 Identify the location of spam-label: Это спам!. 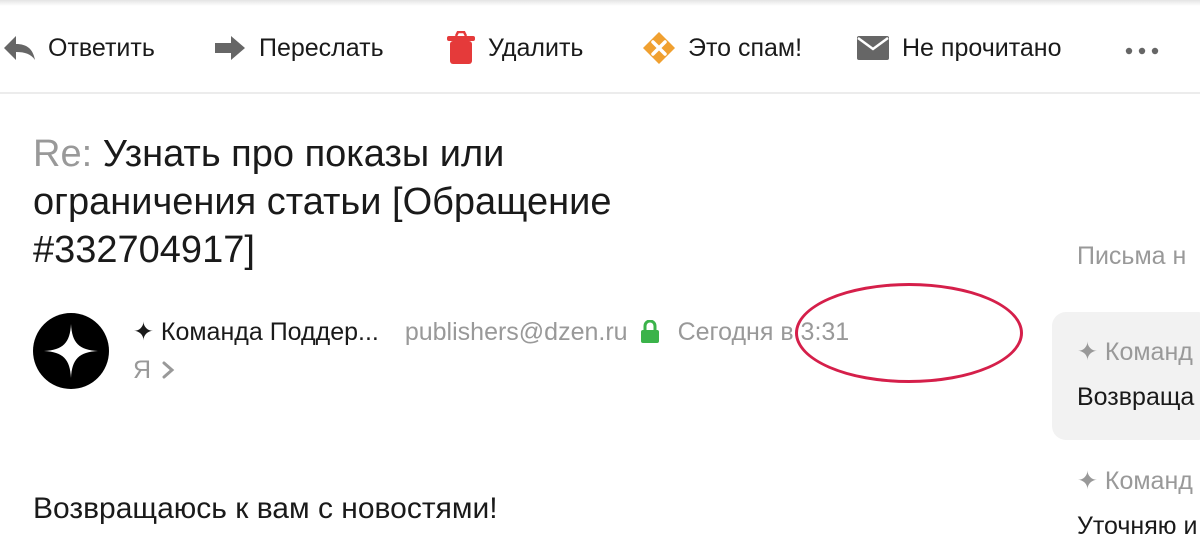
(745, 47).